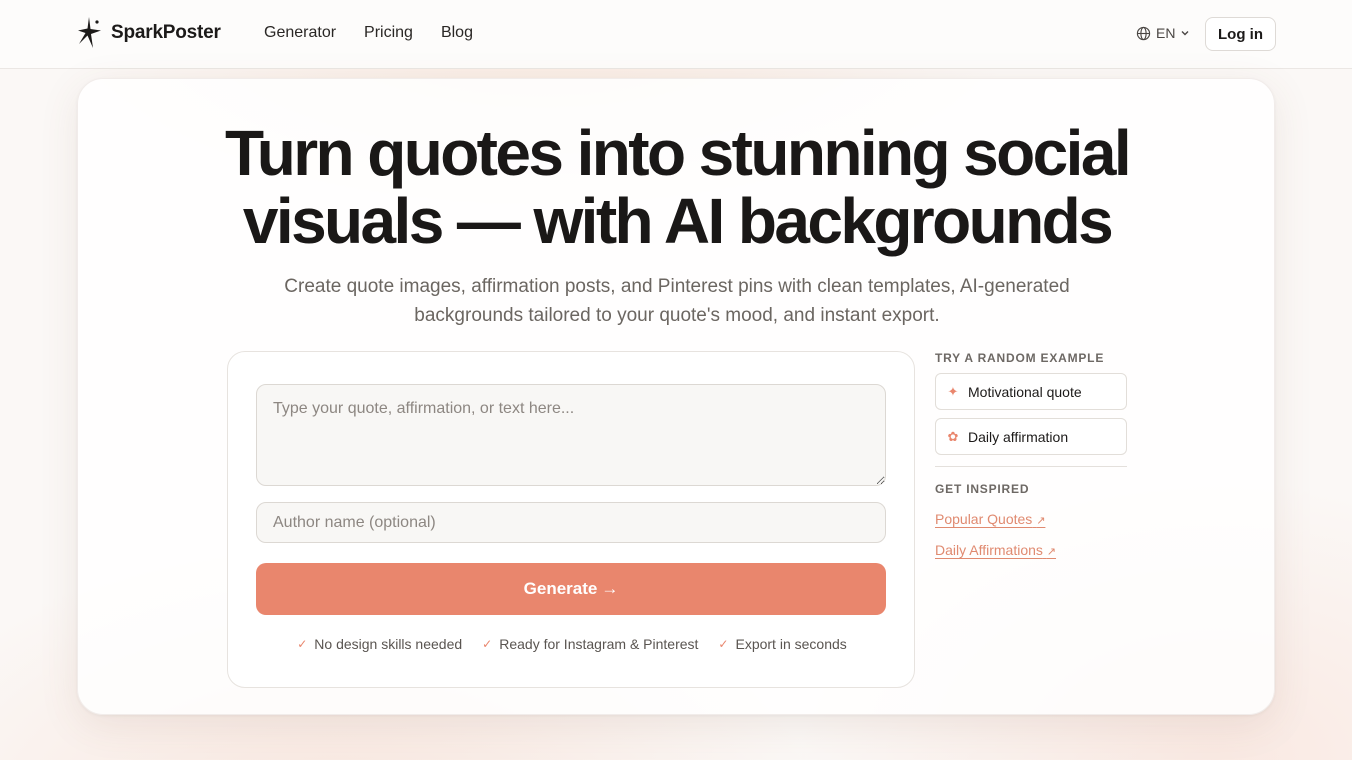  I want to click on login-button: Log in, so click(1240, 34).